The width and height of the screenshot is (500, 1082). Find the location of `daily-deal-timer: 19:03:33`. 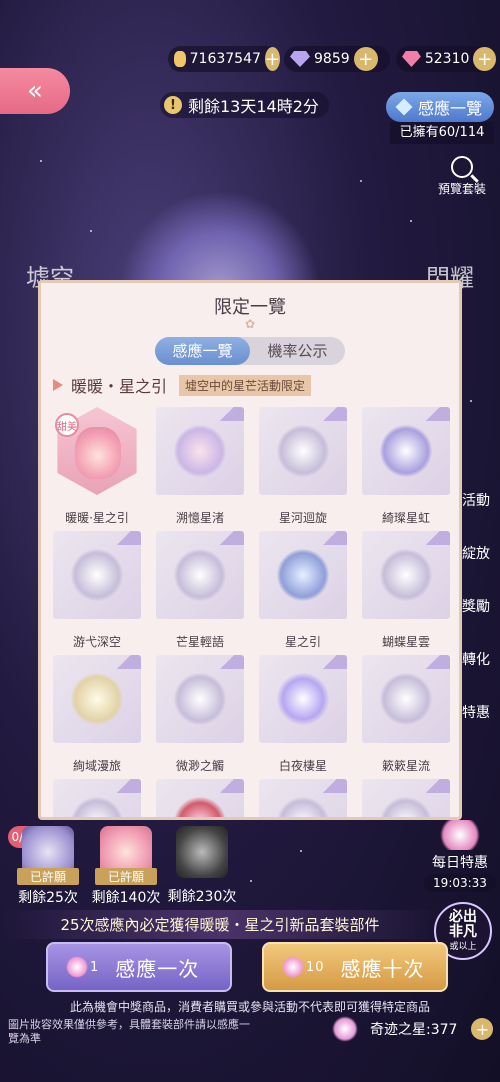

daily-deal-timer: 19:03:33 is located at coordinates (460, 883).